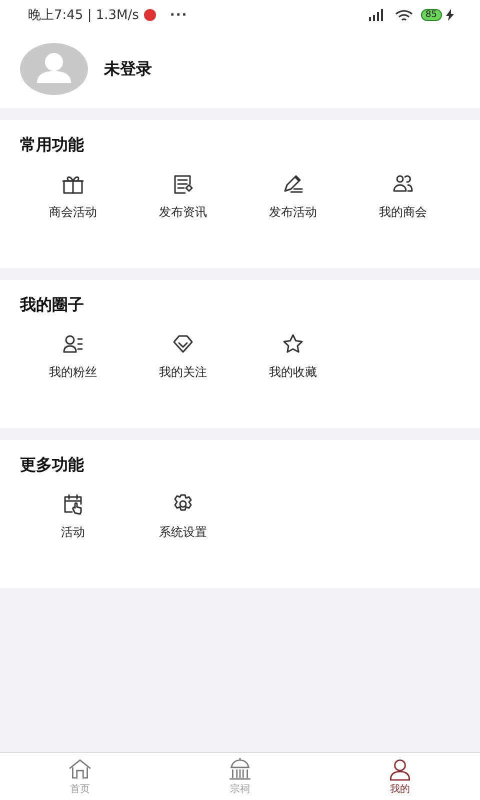 This screenshot has width=480, height=800. Describe the element at coordinates (375, 15) in the screenshot. I see `signal-icon` at that location.